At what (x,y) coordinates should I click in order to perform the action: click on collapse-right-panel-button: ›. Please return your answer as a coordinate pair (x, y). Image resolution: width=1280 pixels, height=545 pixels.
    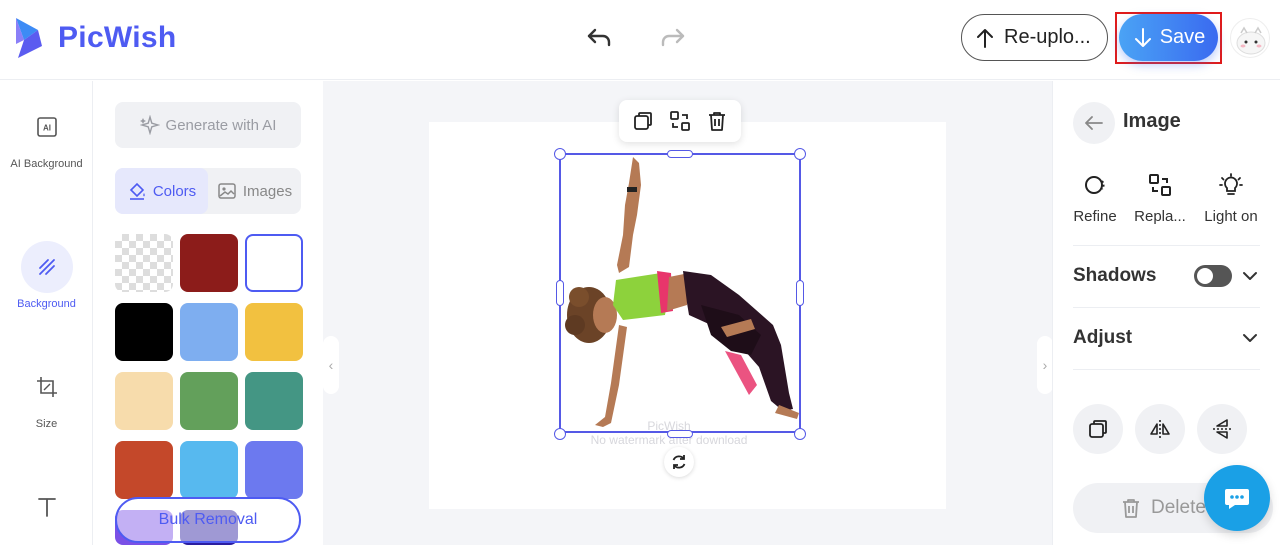
    Looking at the image, I should click on (1045, 365).